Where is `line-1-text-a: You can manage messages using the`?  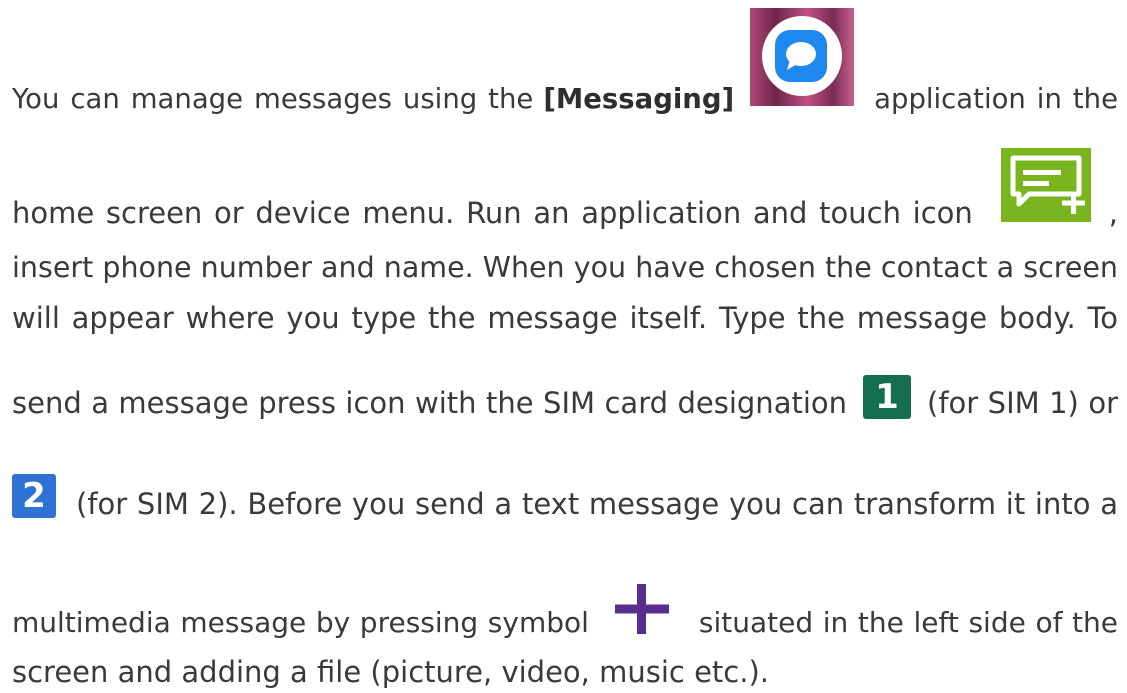
line-1-text-a: You can manage messages using the is located at coordinates (273, 99).